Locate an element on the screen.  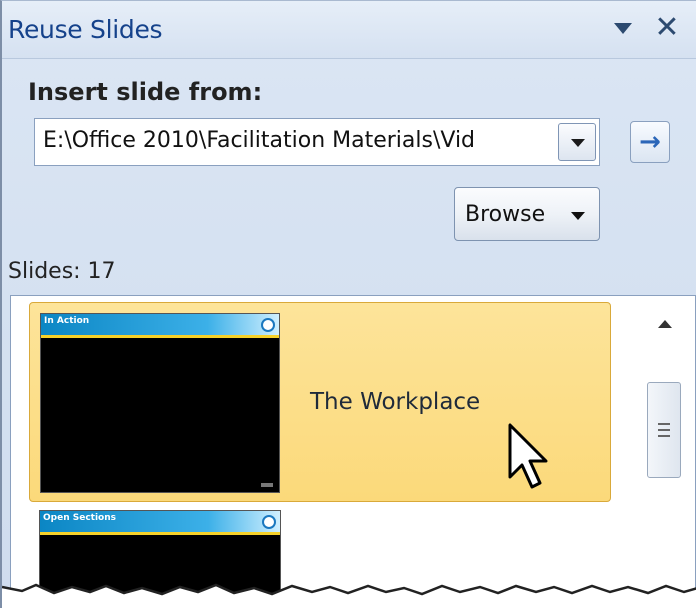
slide-thumbnail: In Action is located at coordinates (160, 403).